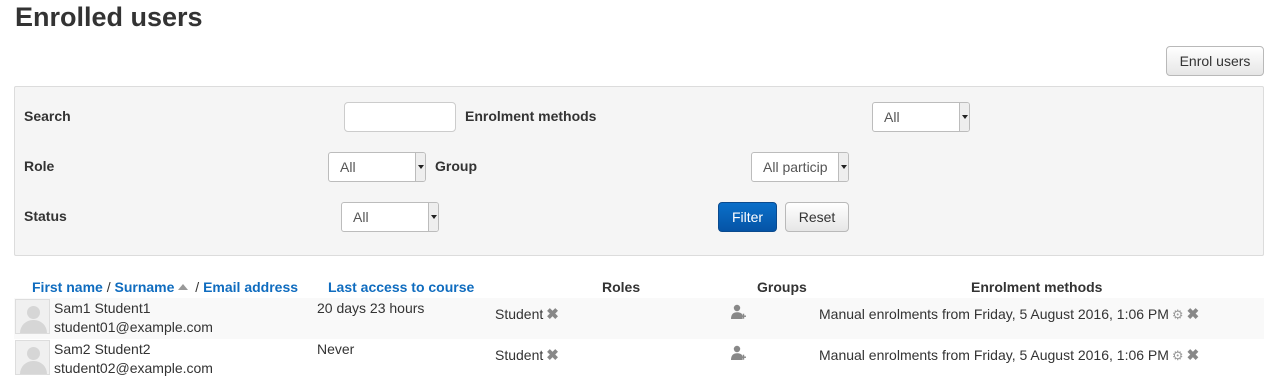  Describe the element at coordinates (795, 167) in the screenshot. I see `group-value: All particip` at that location.